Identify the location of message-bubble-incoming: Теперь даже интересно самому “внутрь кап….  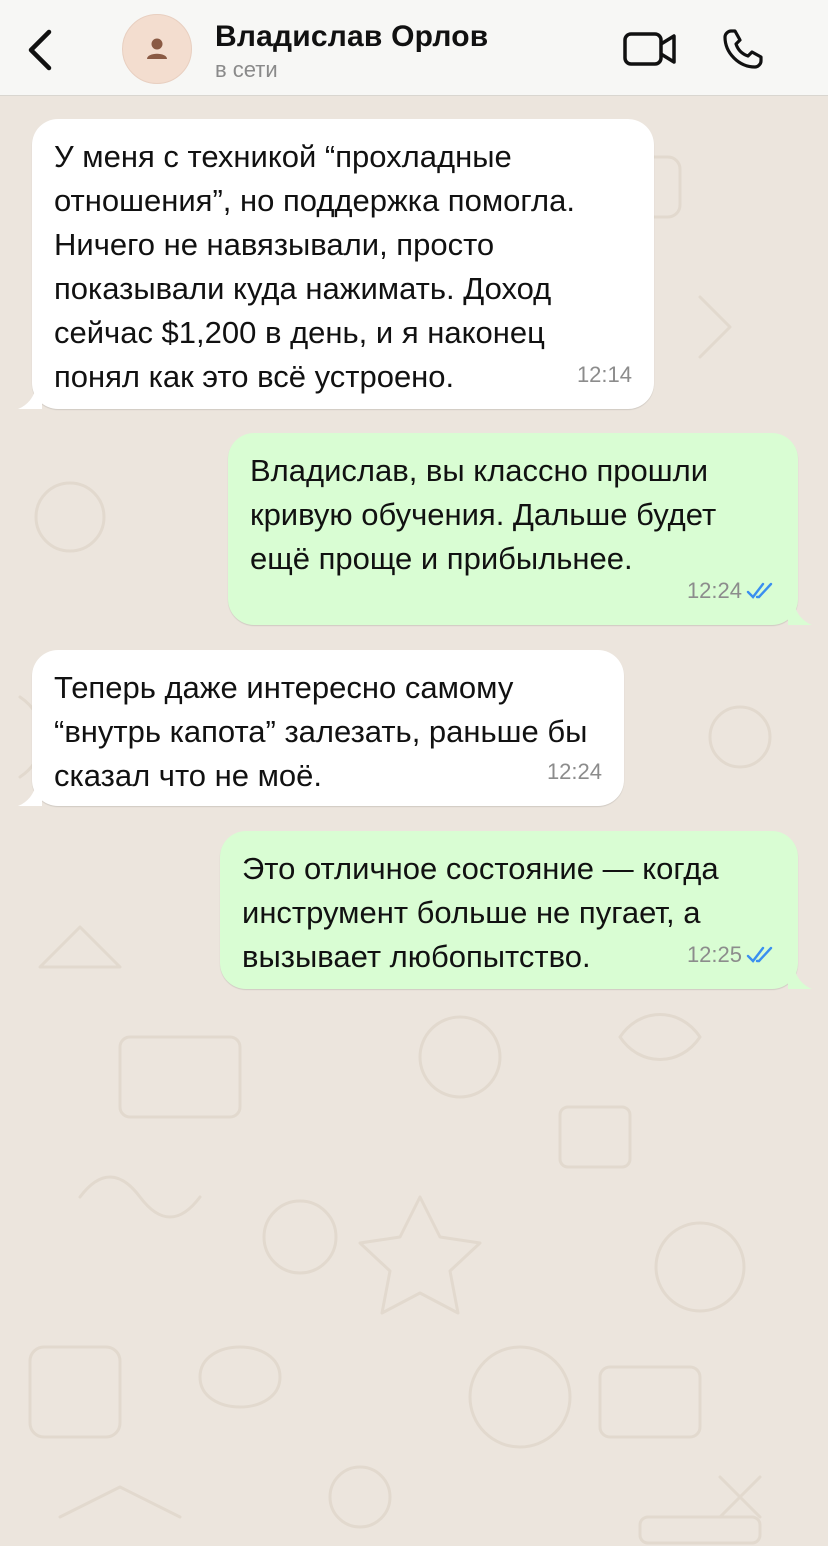
(328, 728).